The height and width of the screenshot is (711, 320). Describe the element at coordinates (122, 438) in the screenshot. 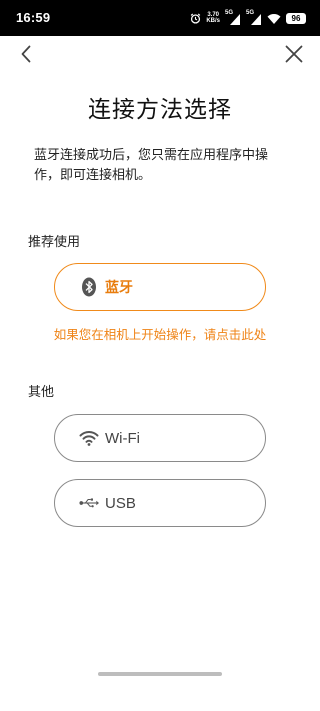

I see `wifi-label: Wi-Fi` at that location.